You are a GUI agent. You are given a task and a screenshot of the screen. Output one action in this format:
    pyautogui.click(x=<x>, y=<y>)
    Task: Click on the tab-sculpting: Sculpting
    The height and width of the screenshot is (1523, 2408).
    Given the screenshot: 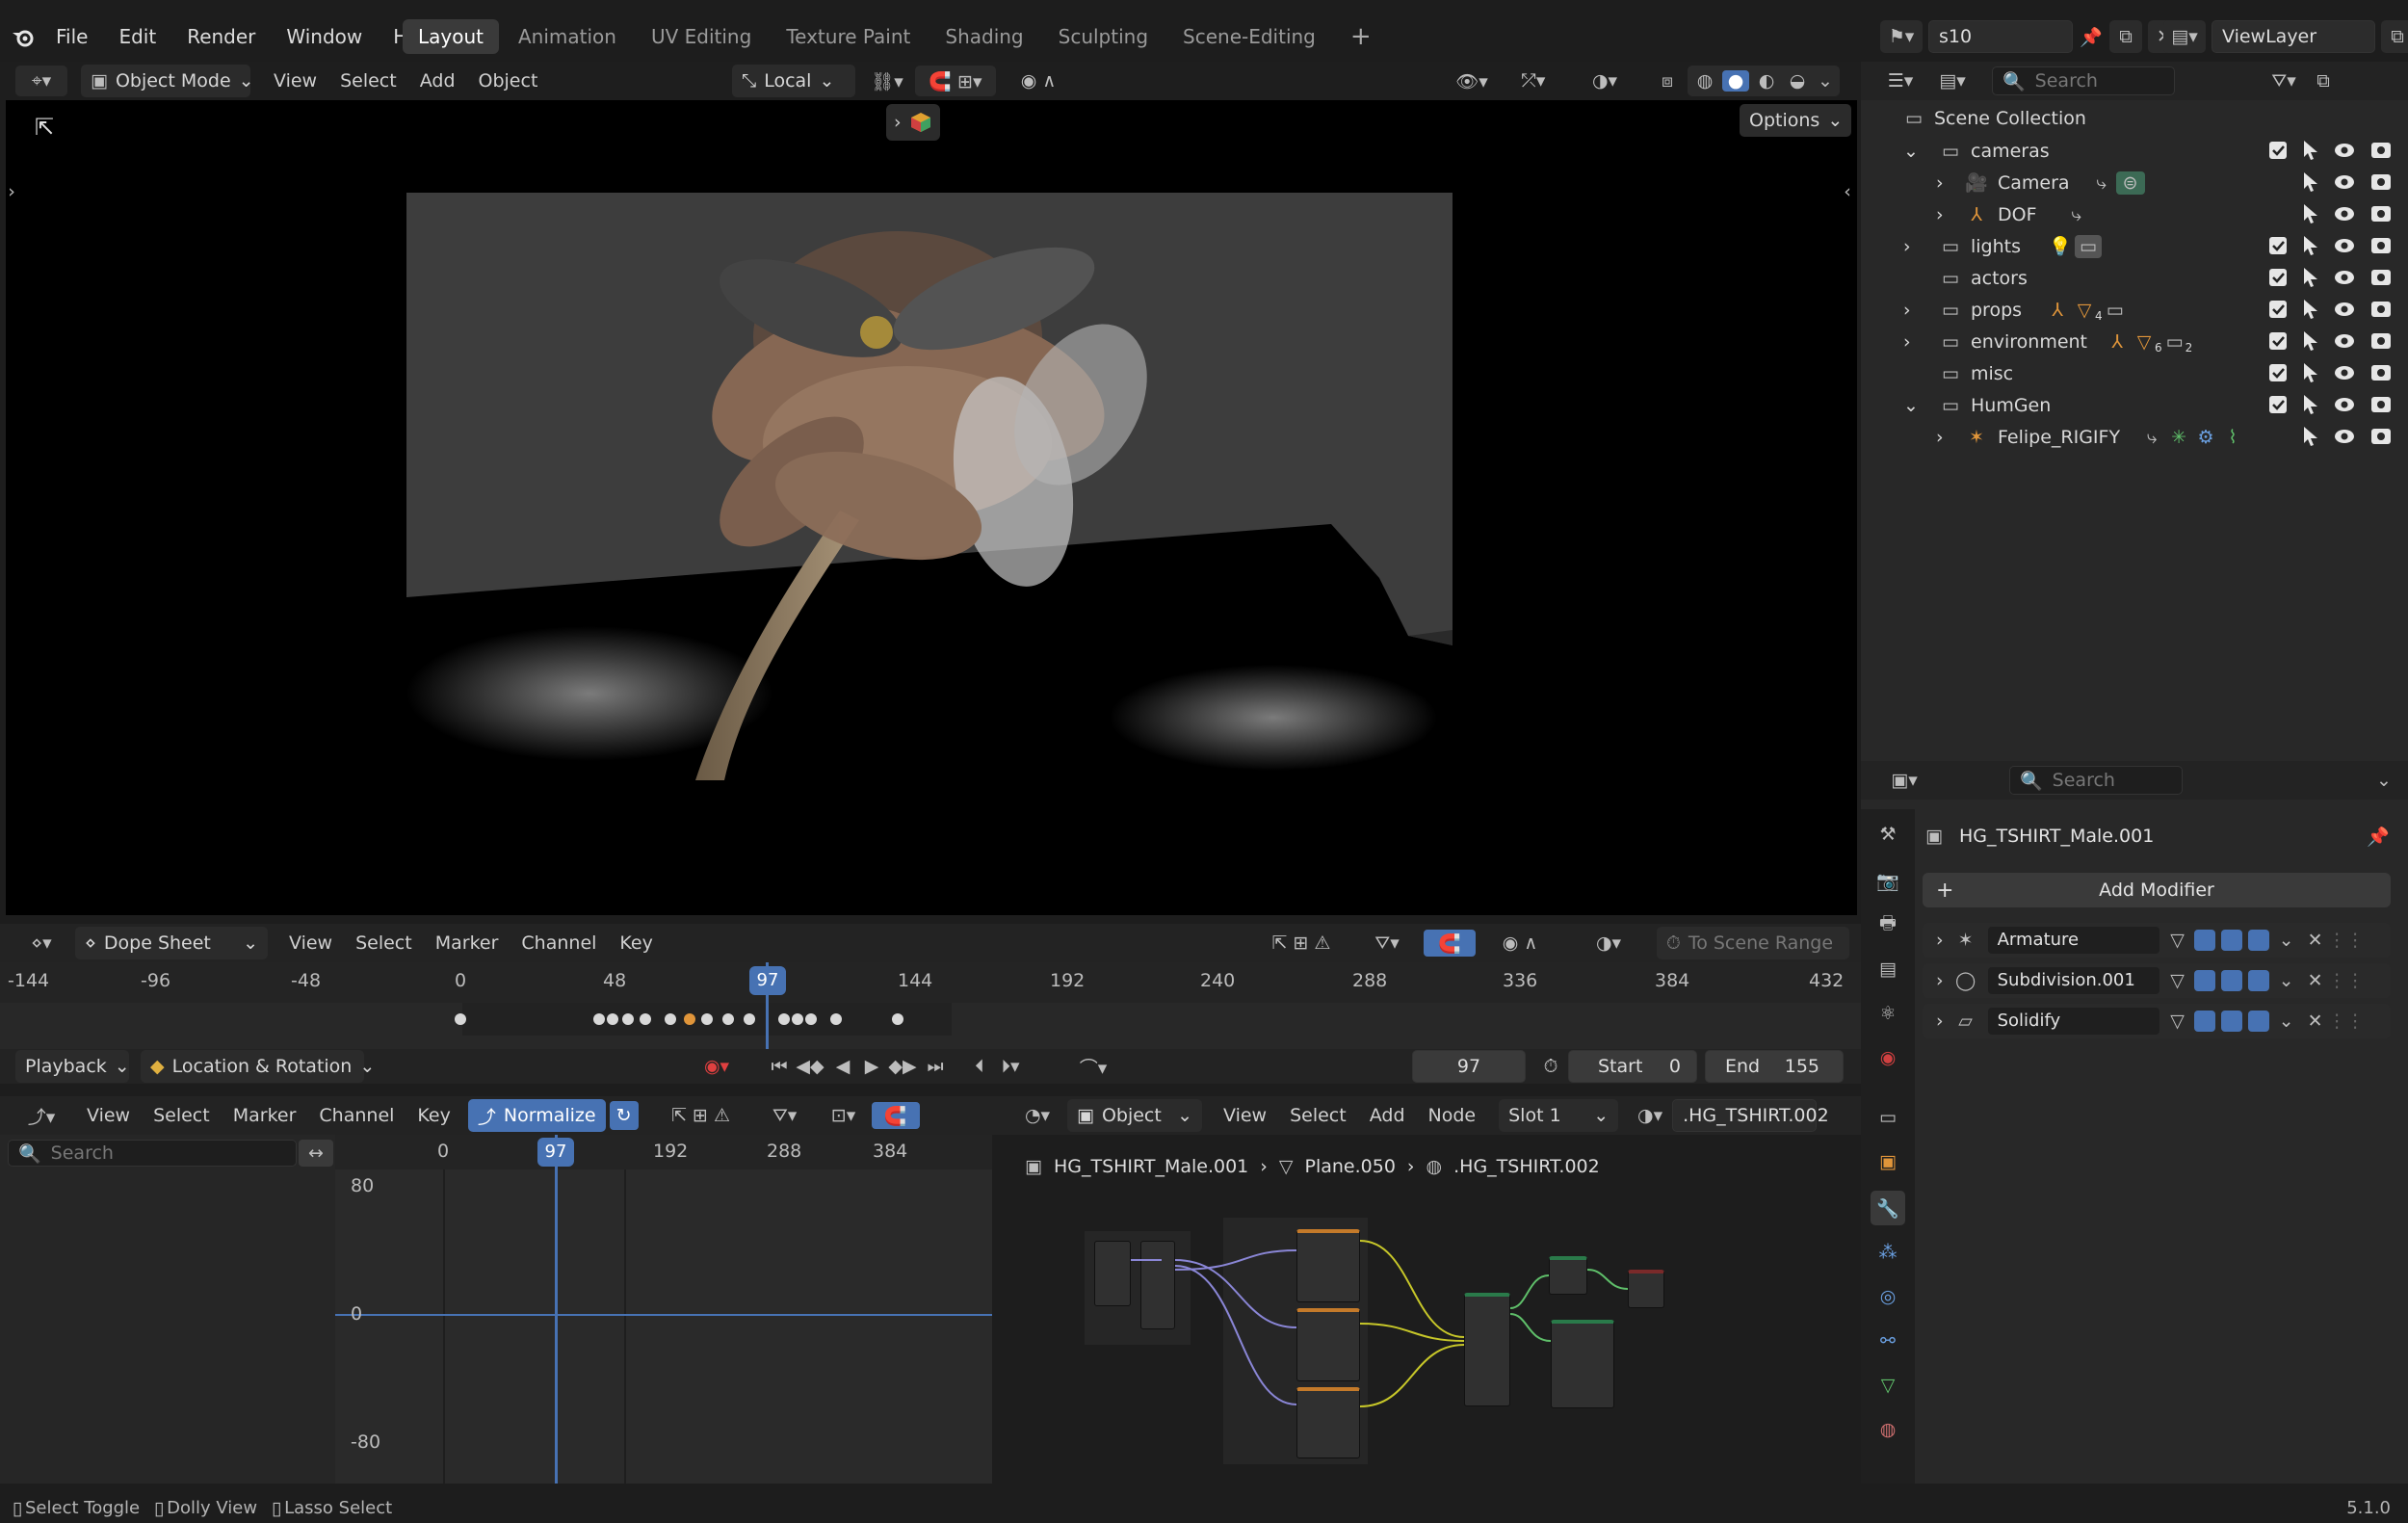 What is the action you would take?
    pyautogui.click(x=1103, y=36)
    